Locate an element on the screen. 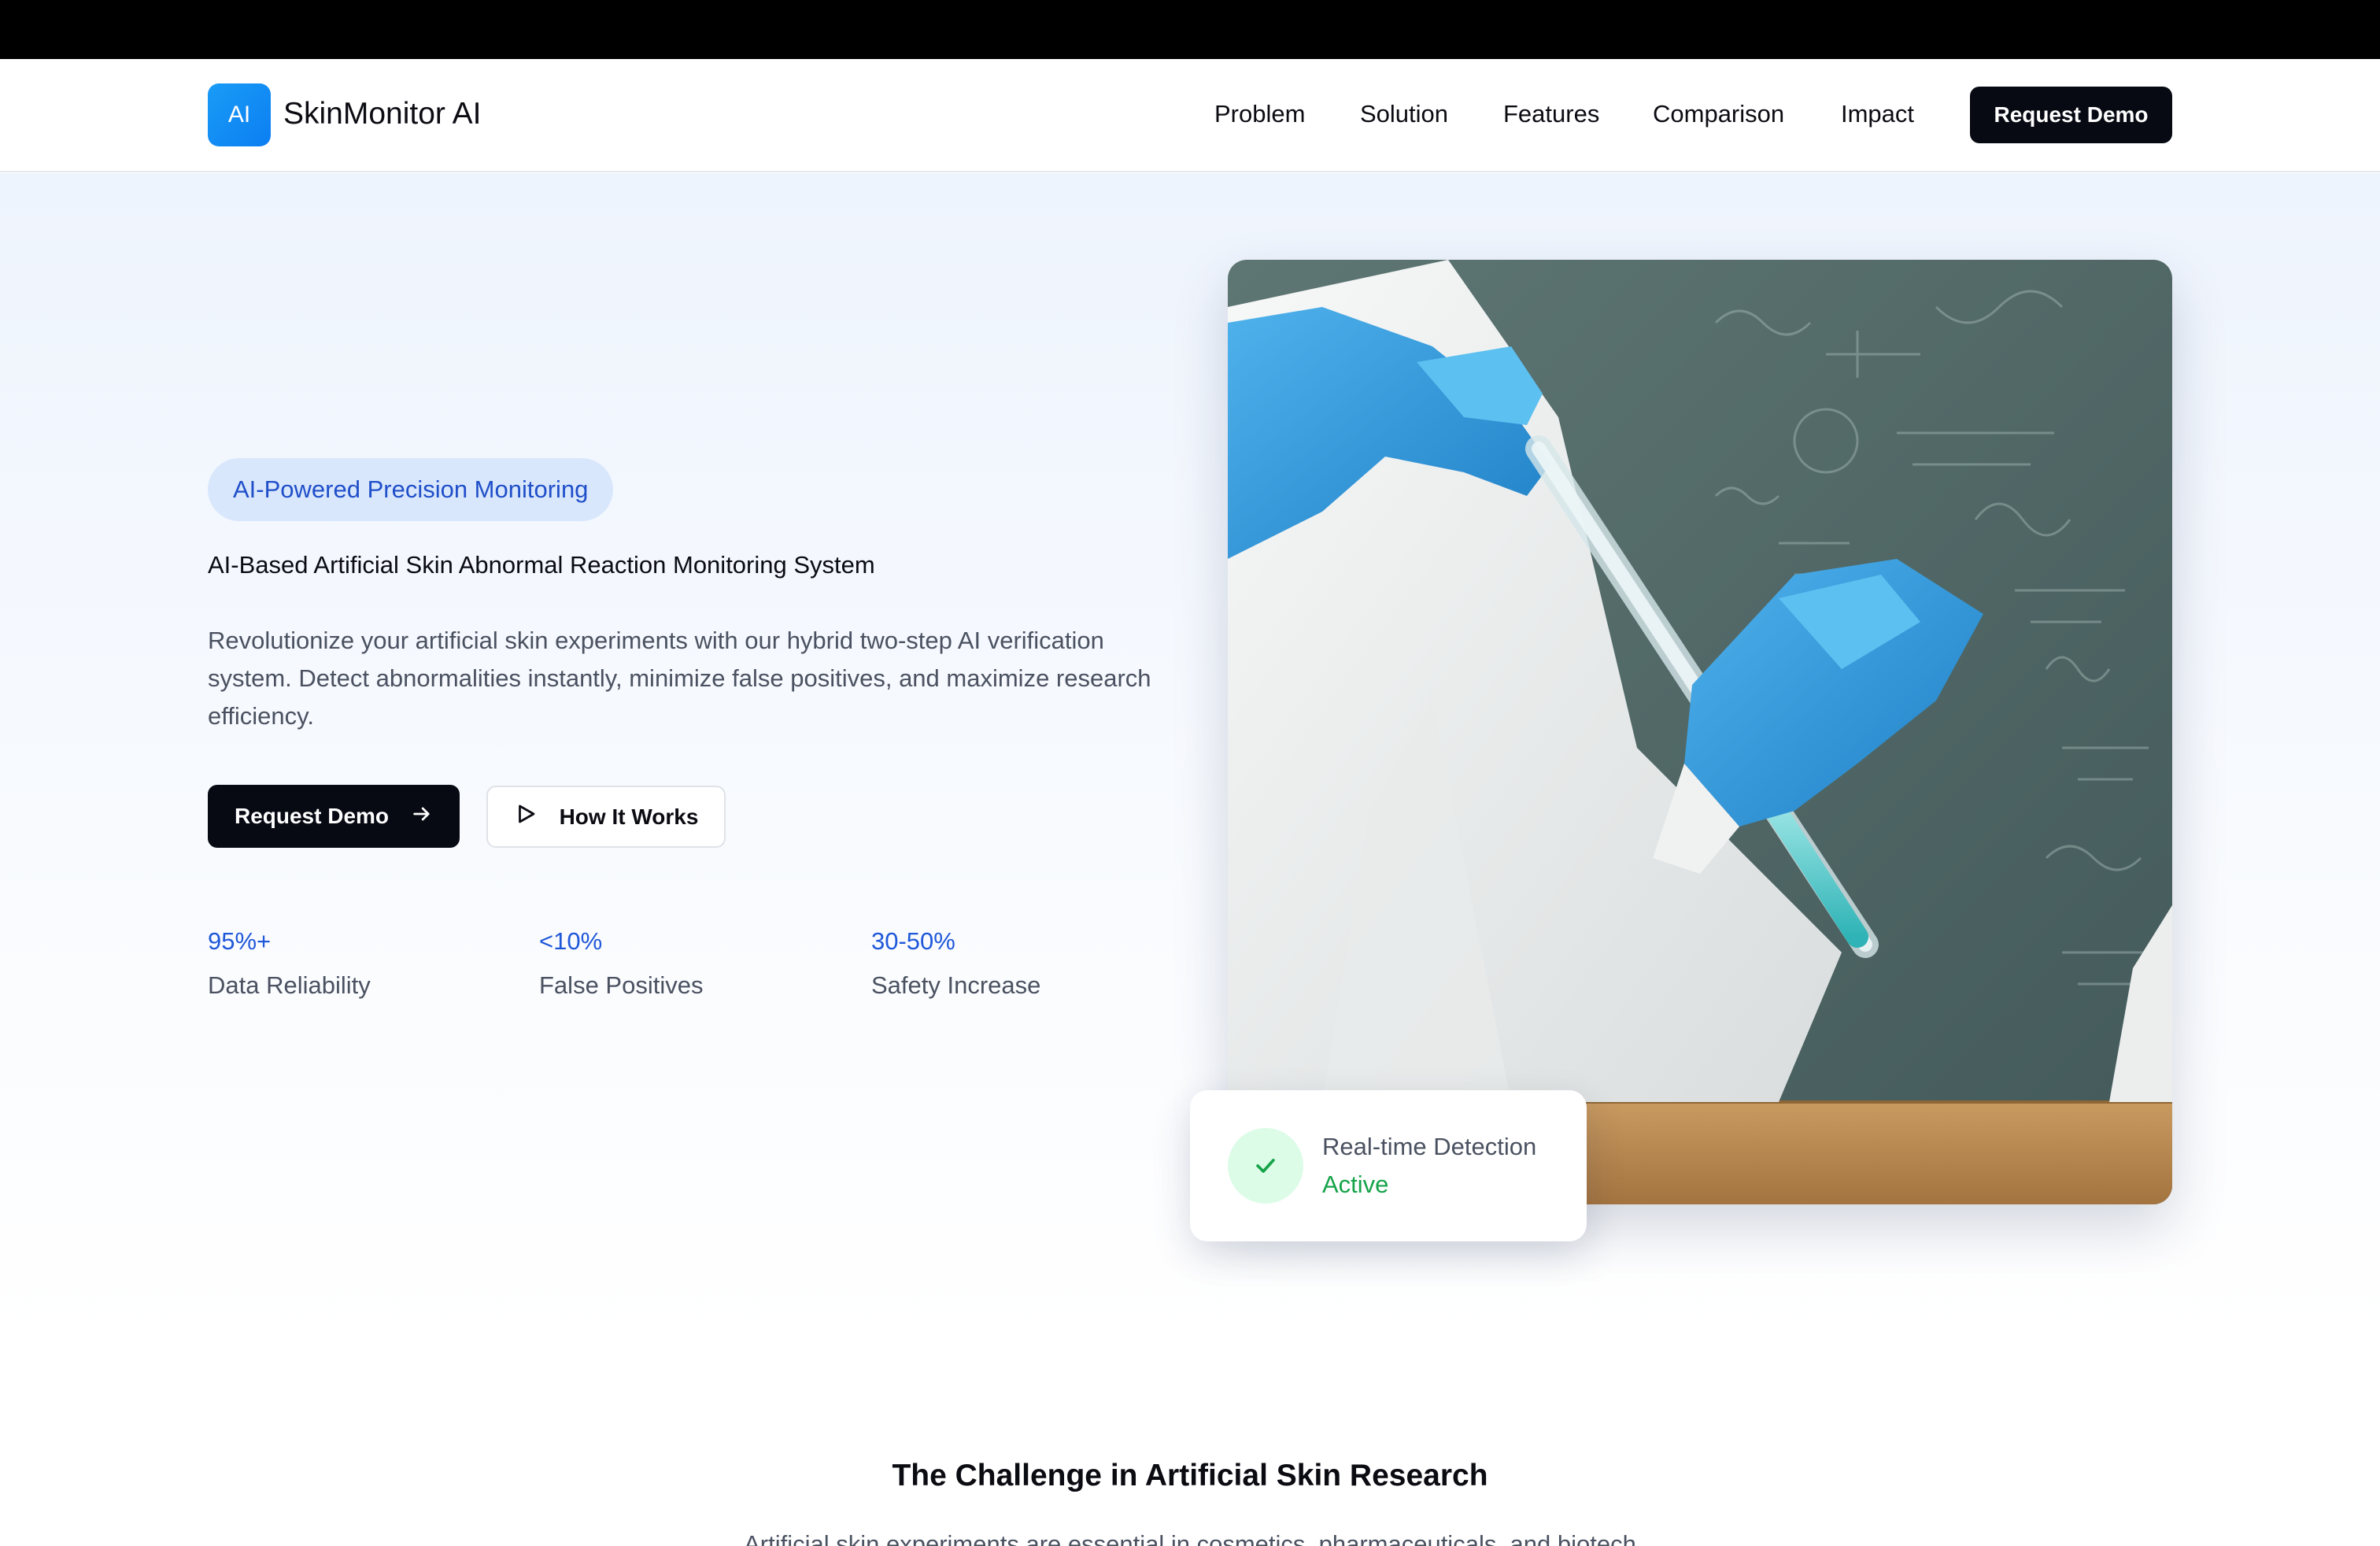 The width and height of the screenshot is (2380, 1546). stat-label-safety: Safety Increase is located at coordinates (956, 985).